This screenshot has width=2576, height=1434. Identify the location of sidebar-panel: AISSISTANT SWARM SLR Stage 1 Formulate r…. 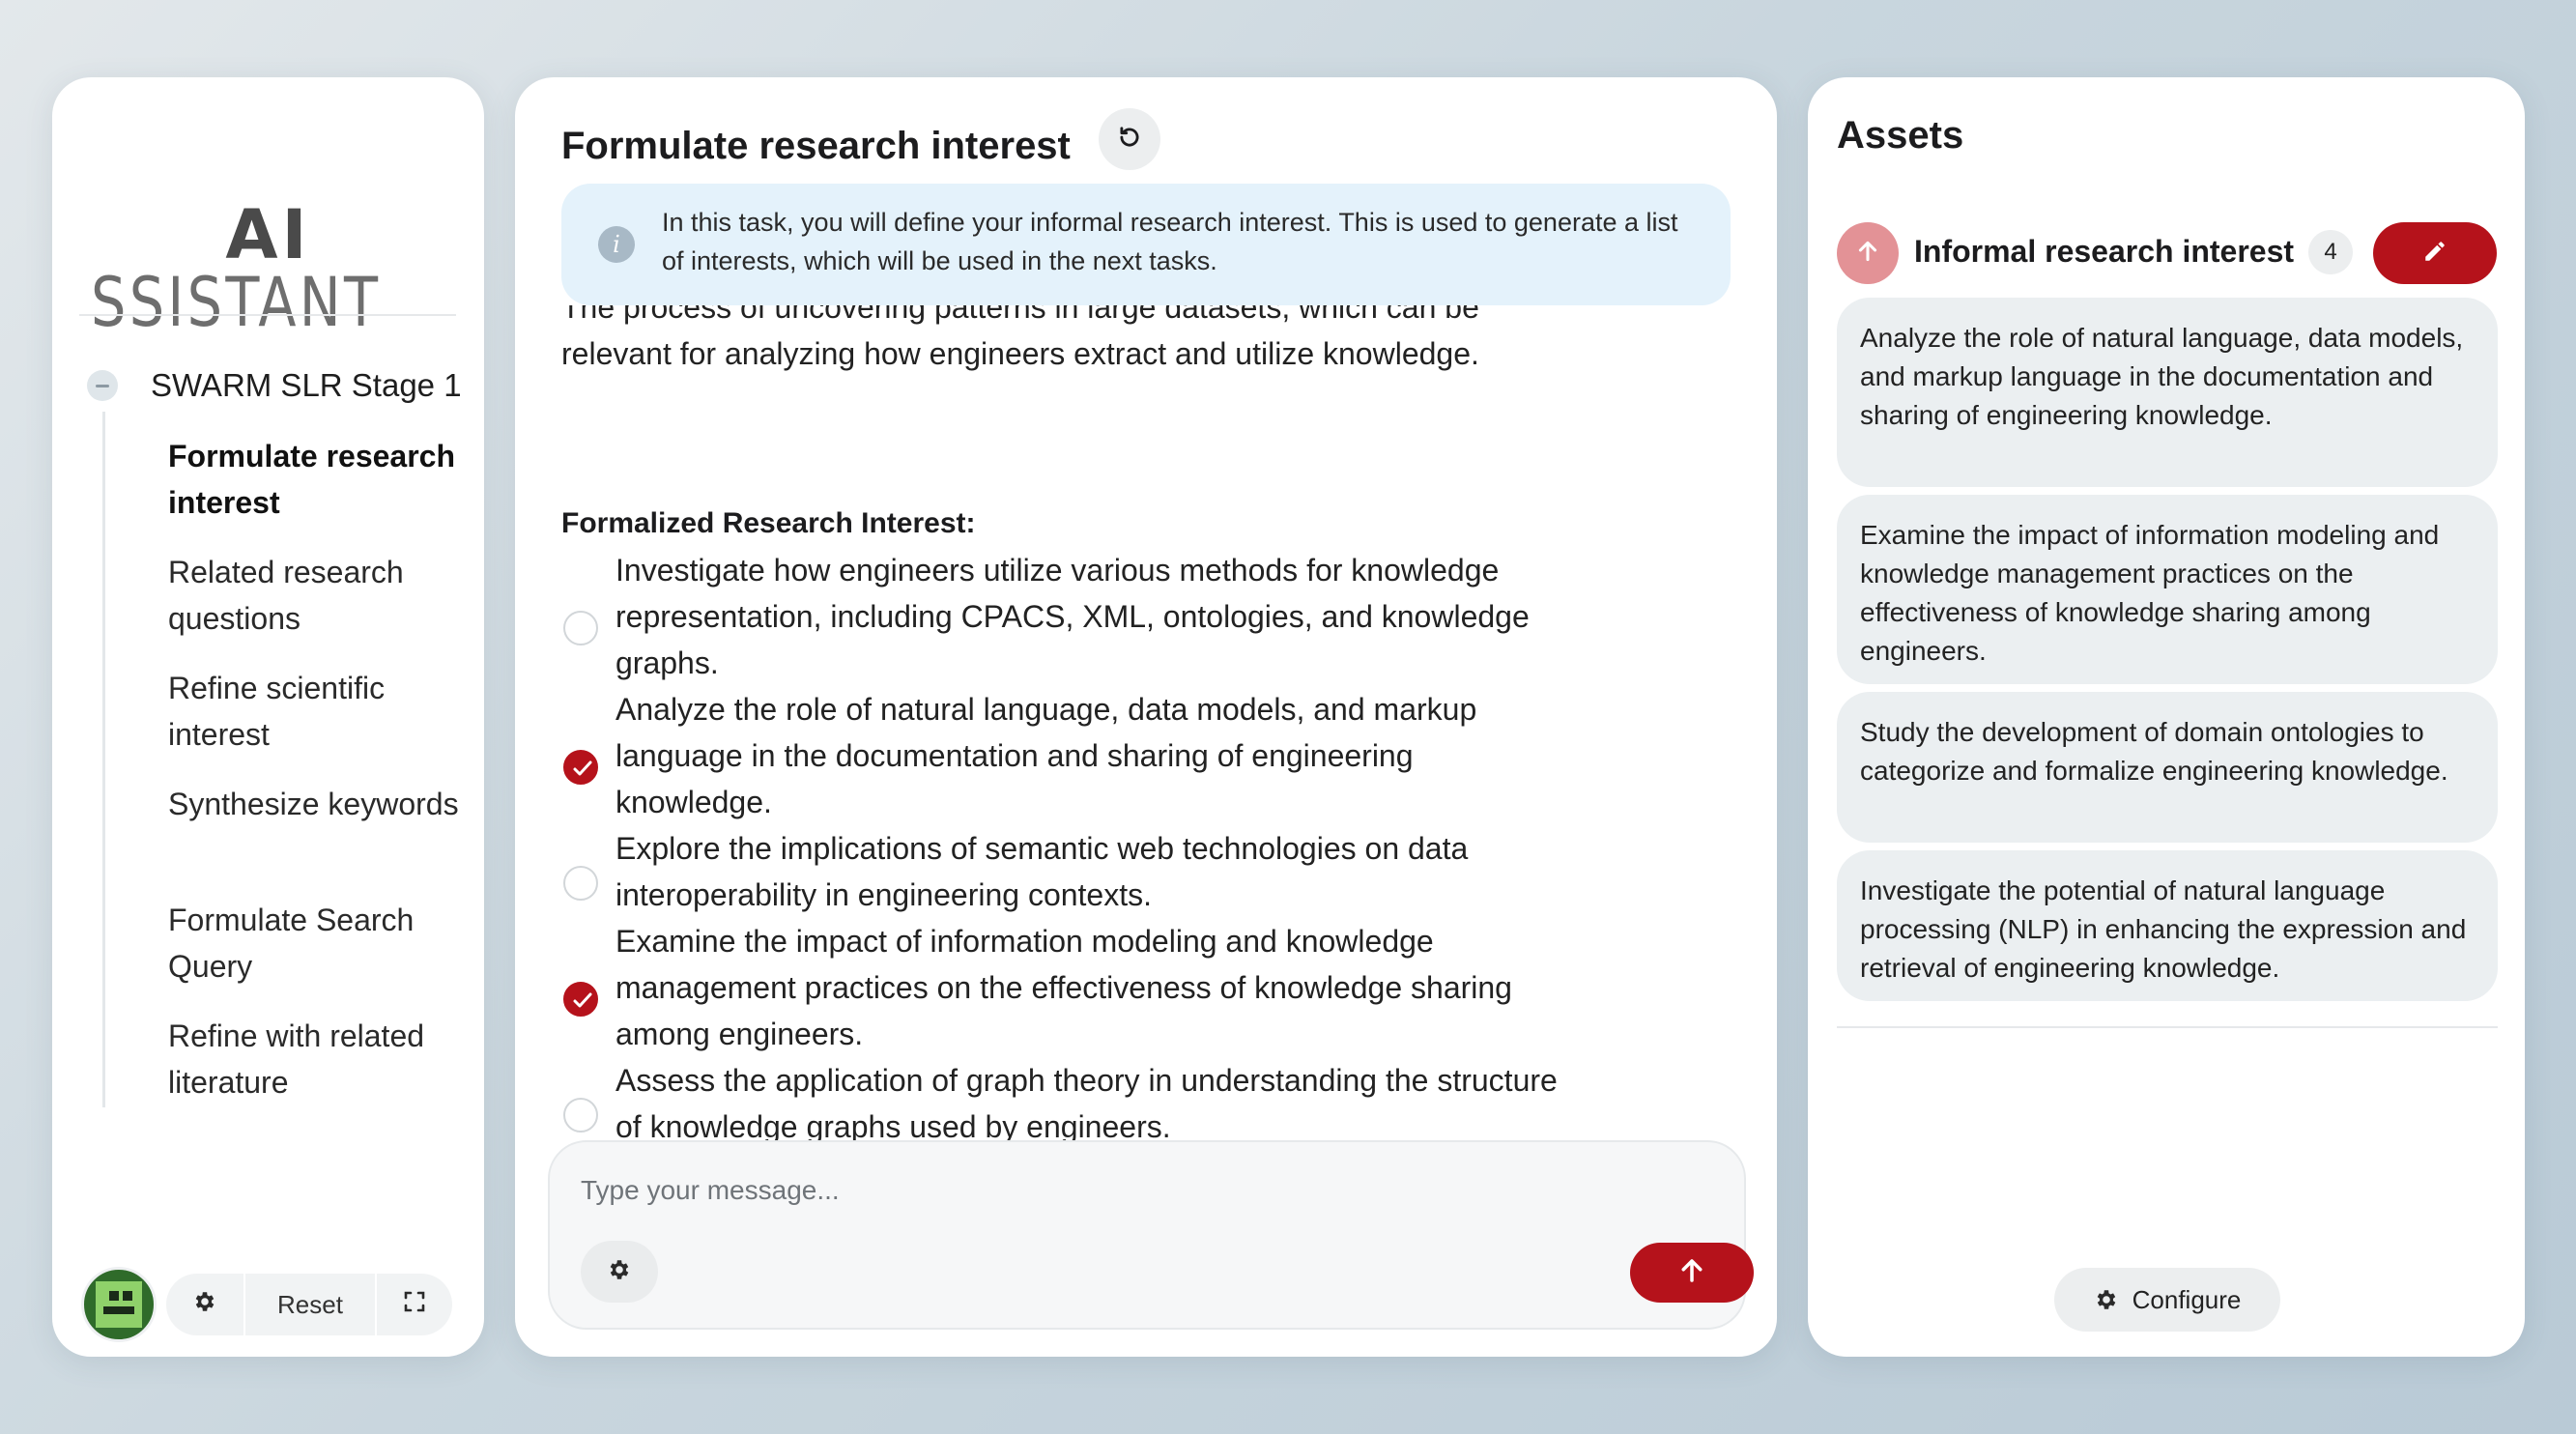
(268, 717).